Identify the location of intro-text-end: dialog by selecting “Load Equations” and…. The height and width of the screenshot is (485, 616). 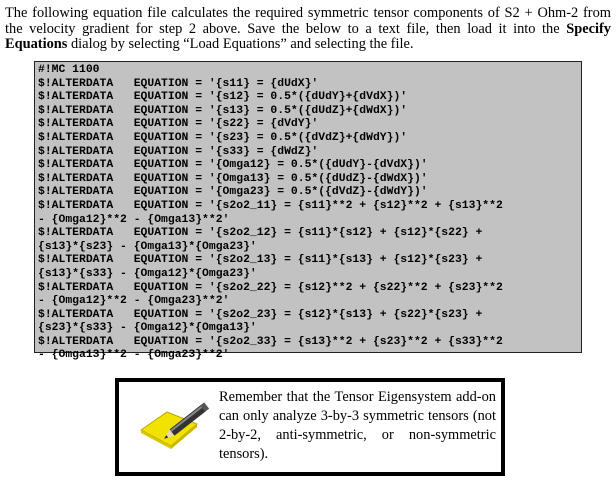
(240, 44).